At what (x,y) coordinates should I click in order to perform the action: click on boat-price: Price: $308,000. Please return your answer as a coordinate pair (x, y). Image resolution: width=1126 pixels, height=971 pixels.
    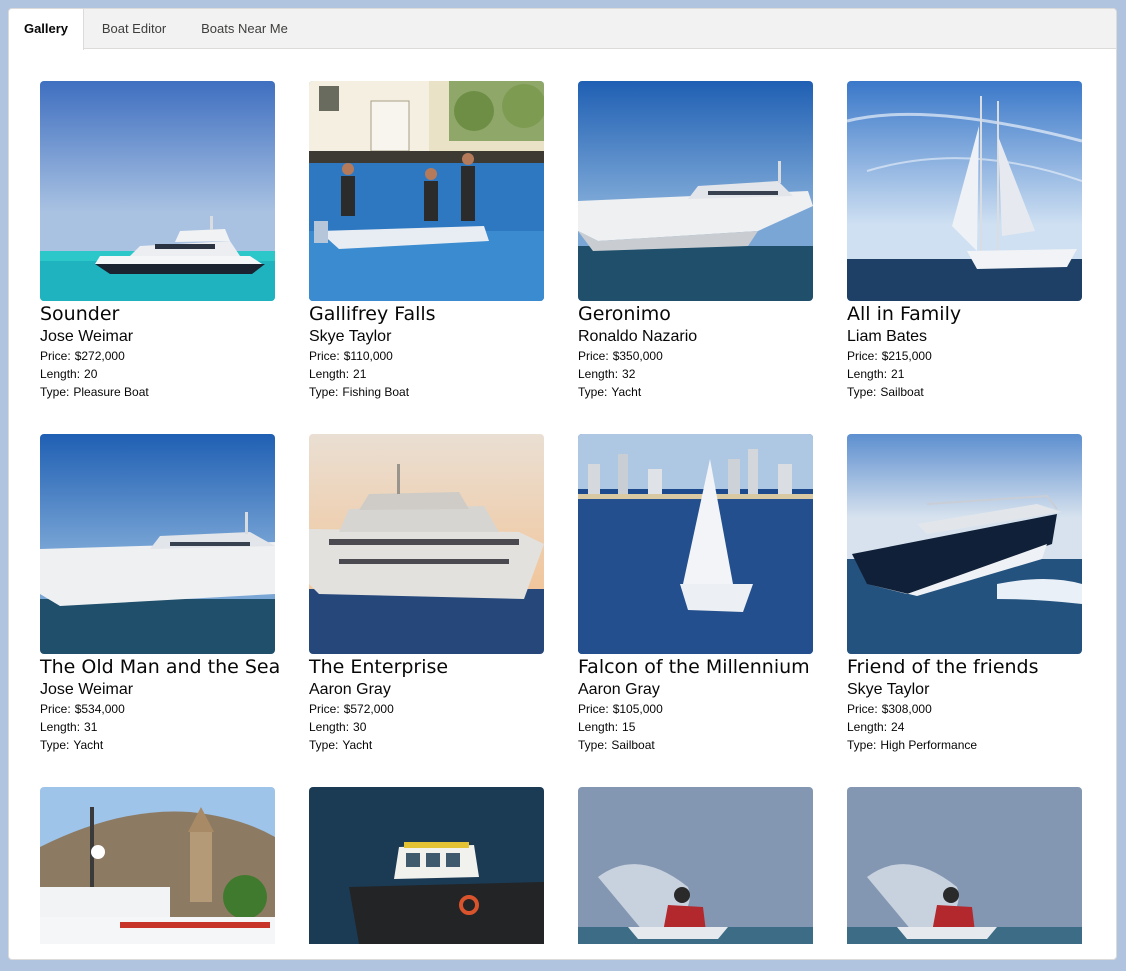
    Looking at the image, I should click on (889, 709).